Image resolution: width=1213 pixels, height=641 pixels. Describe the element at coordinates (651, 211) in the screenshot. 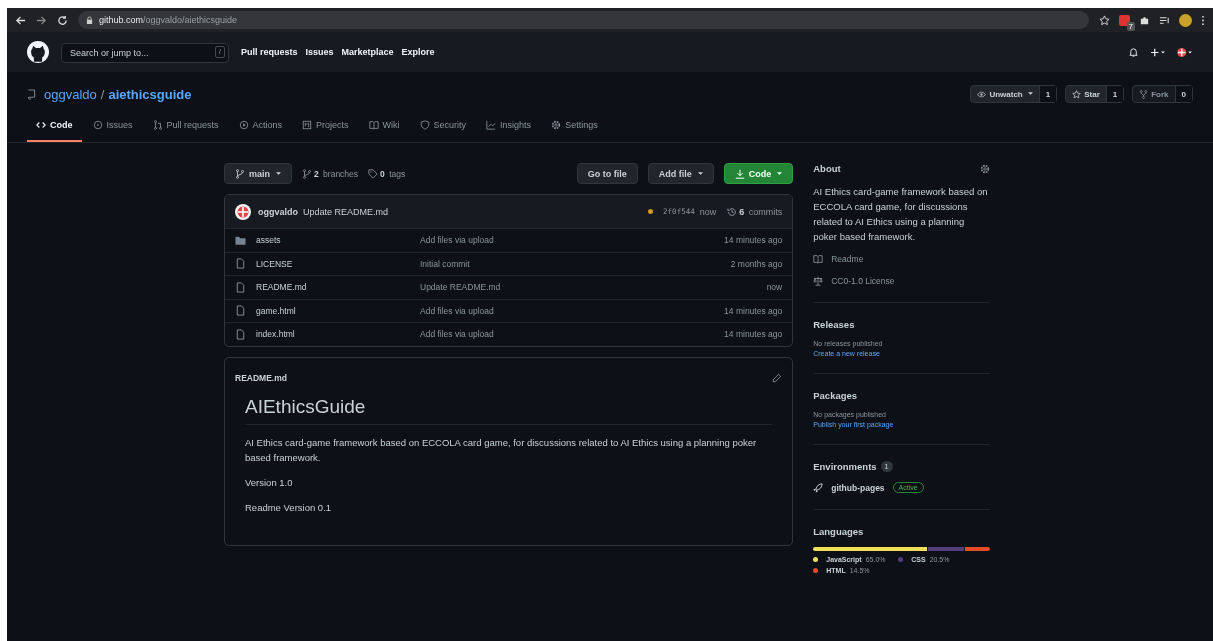

I see `status-dot` at that location.